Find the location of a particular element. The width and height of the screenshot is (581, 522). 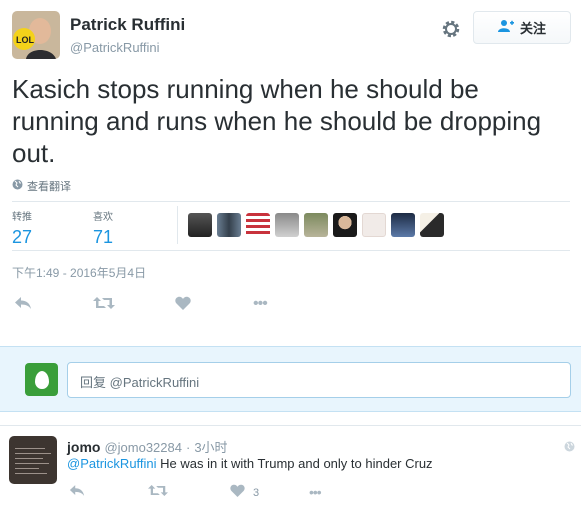

add-user-icon is located at coordinates (505, 27).